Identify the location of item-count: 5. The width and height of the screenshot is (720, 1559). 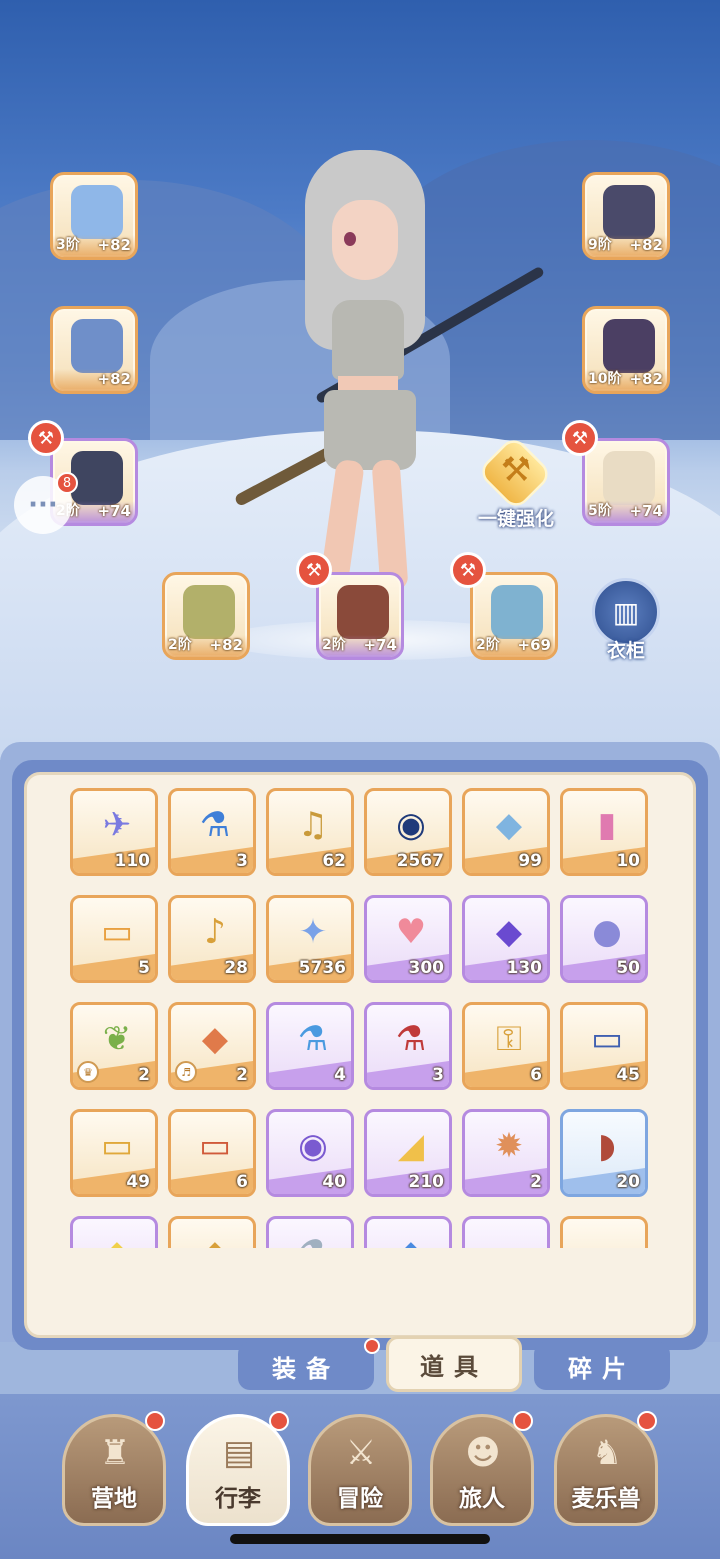
(144, 968).